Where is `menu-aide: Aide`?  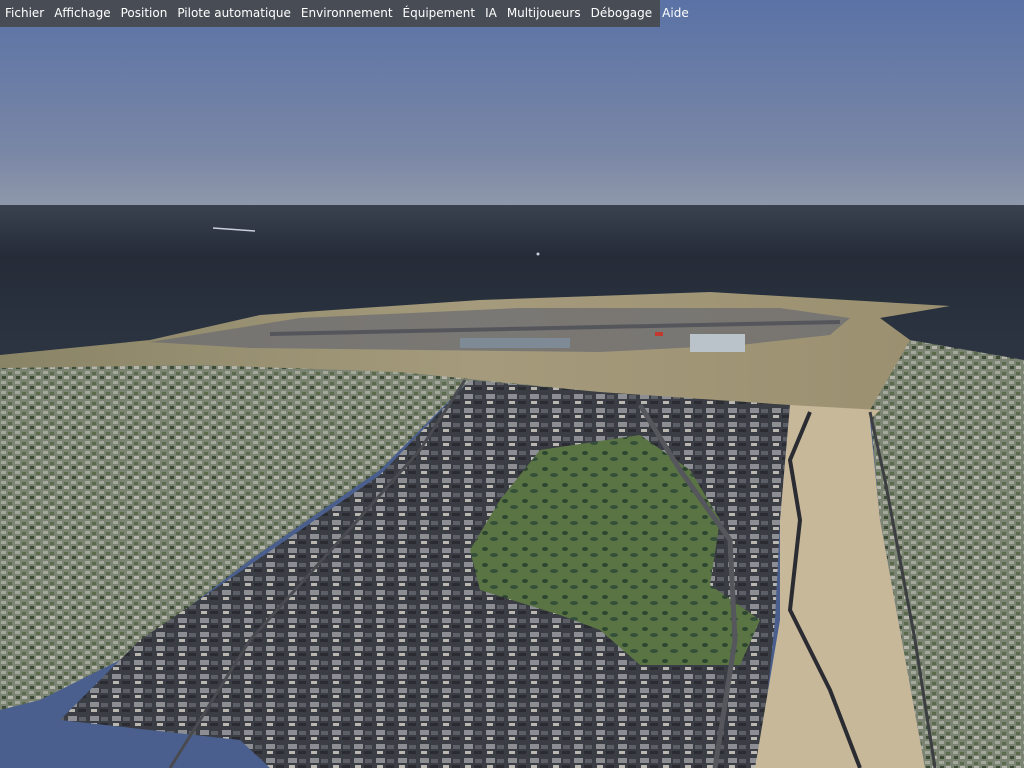 menu-aide: Aide is located at coordinates (675, 13).